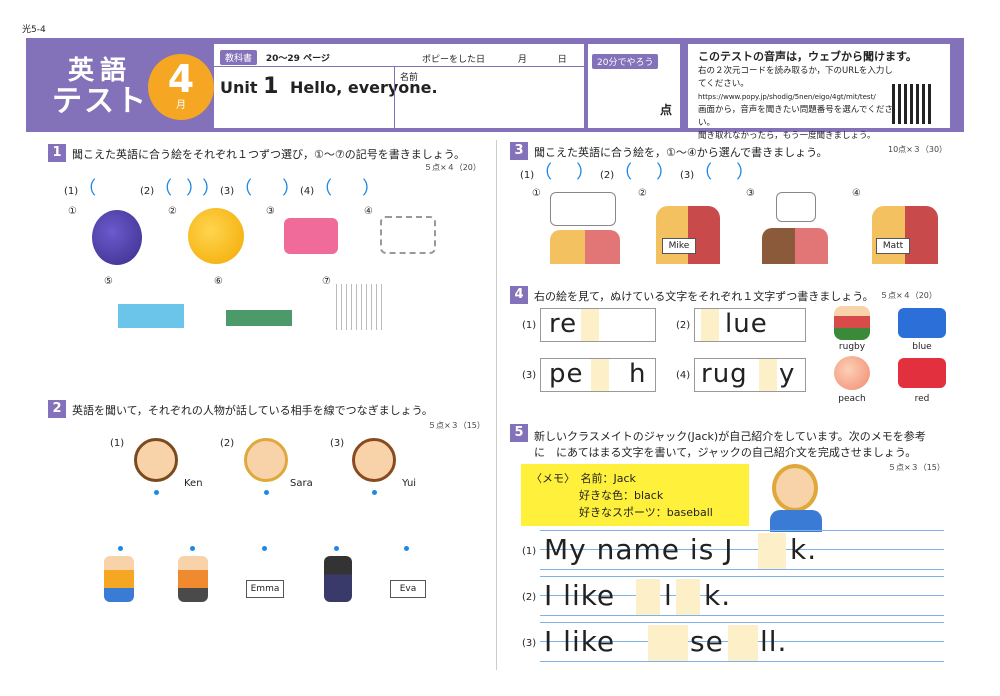 Image resolution: width=1000 pixels, height=696 pixels. What do you see at coordinates (519, 295) in the screenshot?
I see `q4-number: 4` at bounding box center [519, 295].